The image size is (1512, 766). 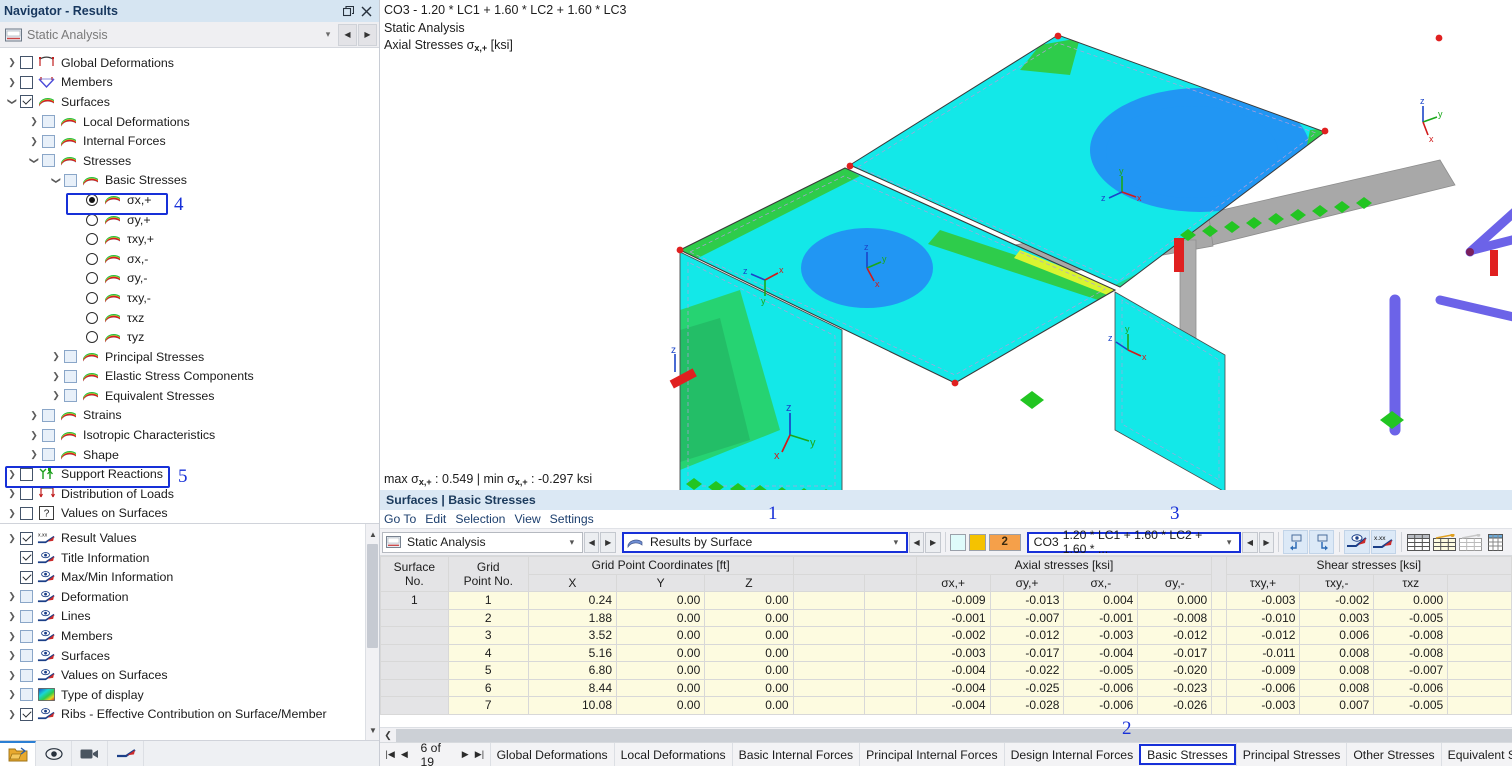 I want to click on radio-σx,-, so click(x=92, y=258).